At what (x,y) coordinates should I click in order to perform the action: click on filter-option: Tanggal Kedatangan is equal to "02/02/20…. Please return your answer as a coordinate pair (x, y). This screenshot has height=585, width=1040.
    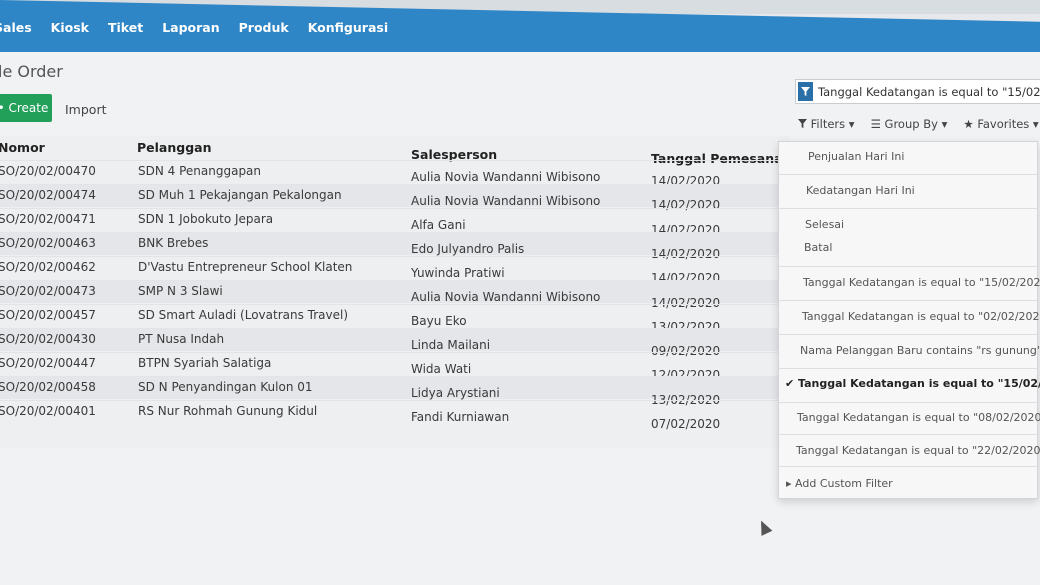
    Looking at the image, I should click on (921, 316).